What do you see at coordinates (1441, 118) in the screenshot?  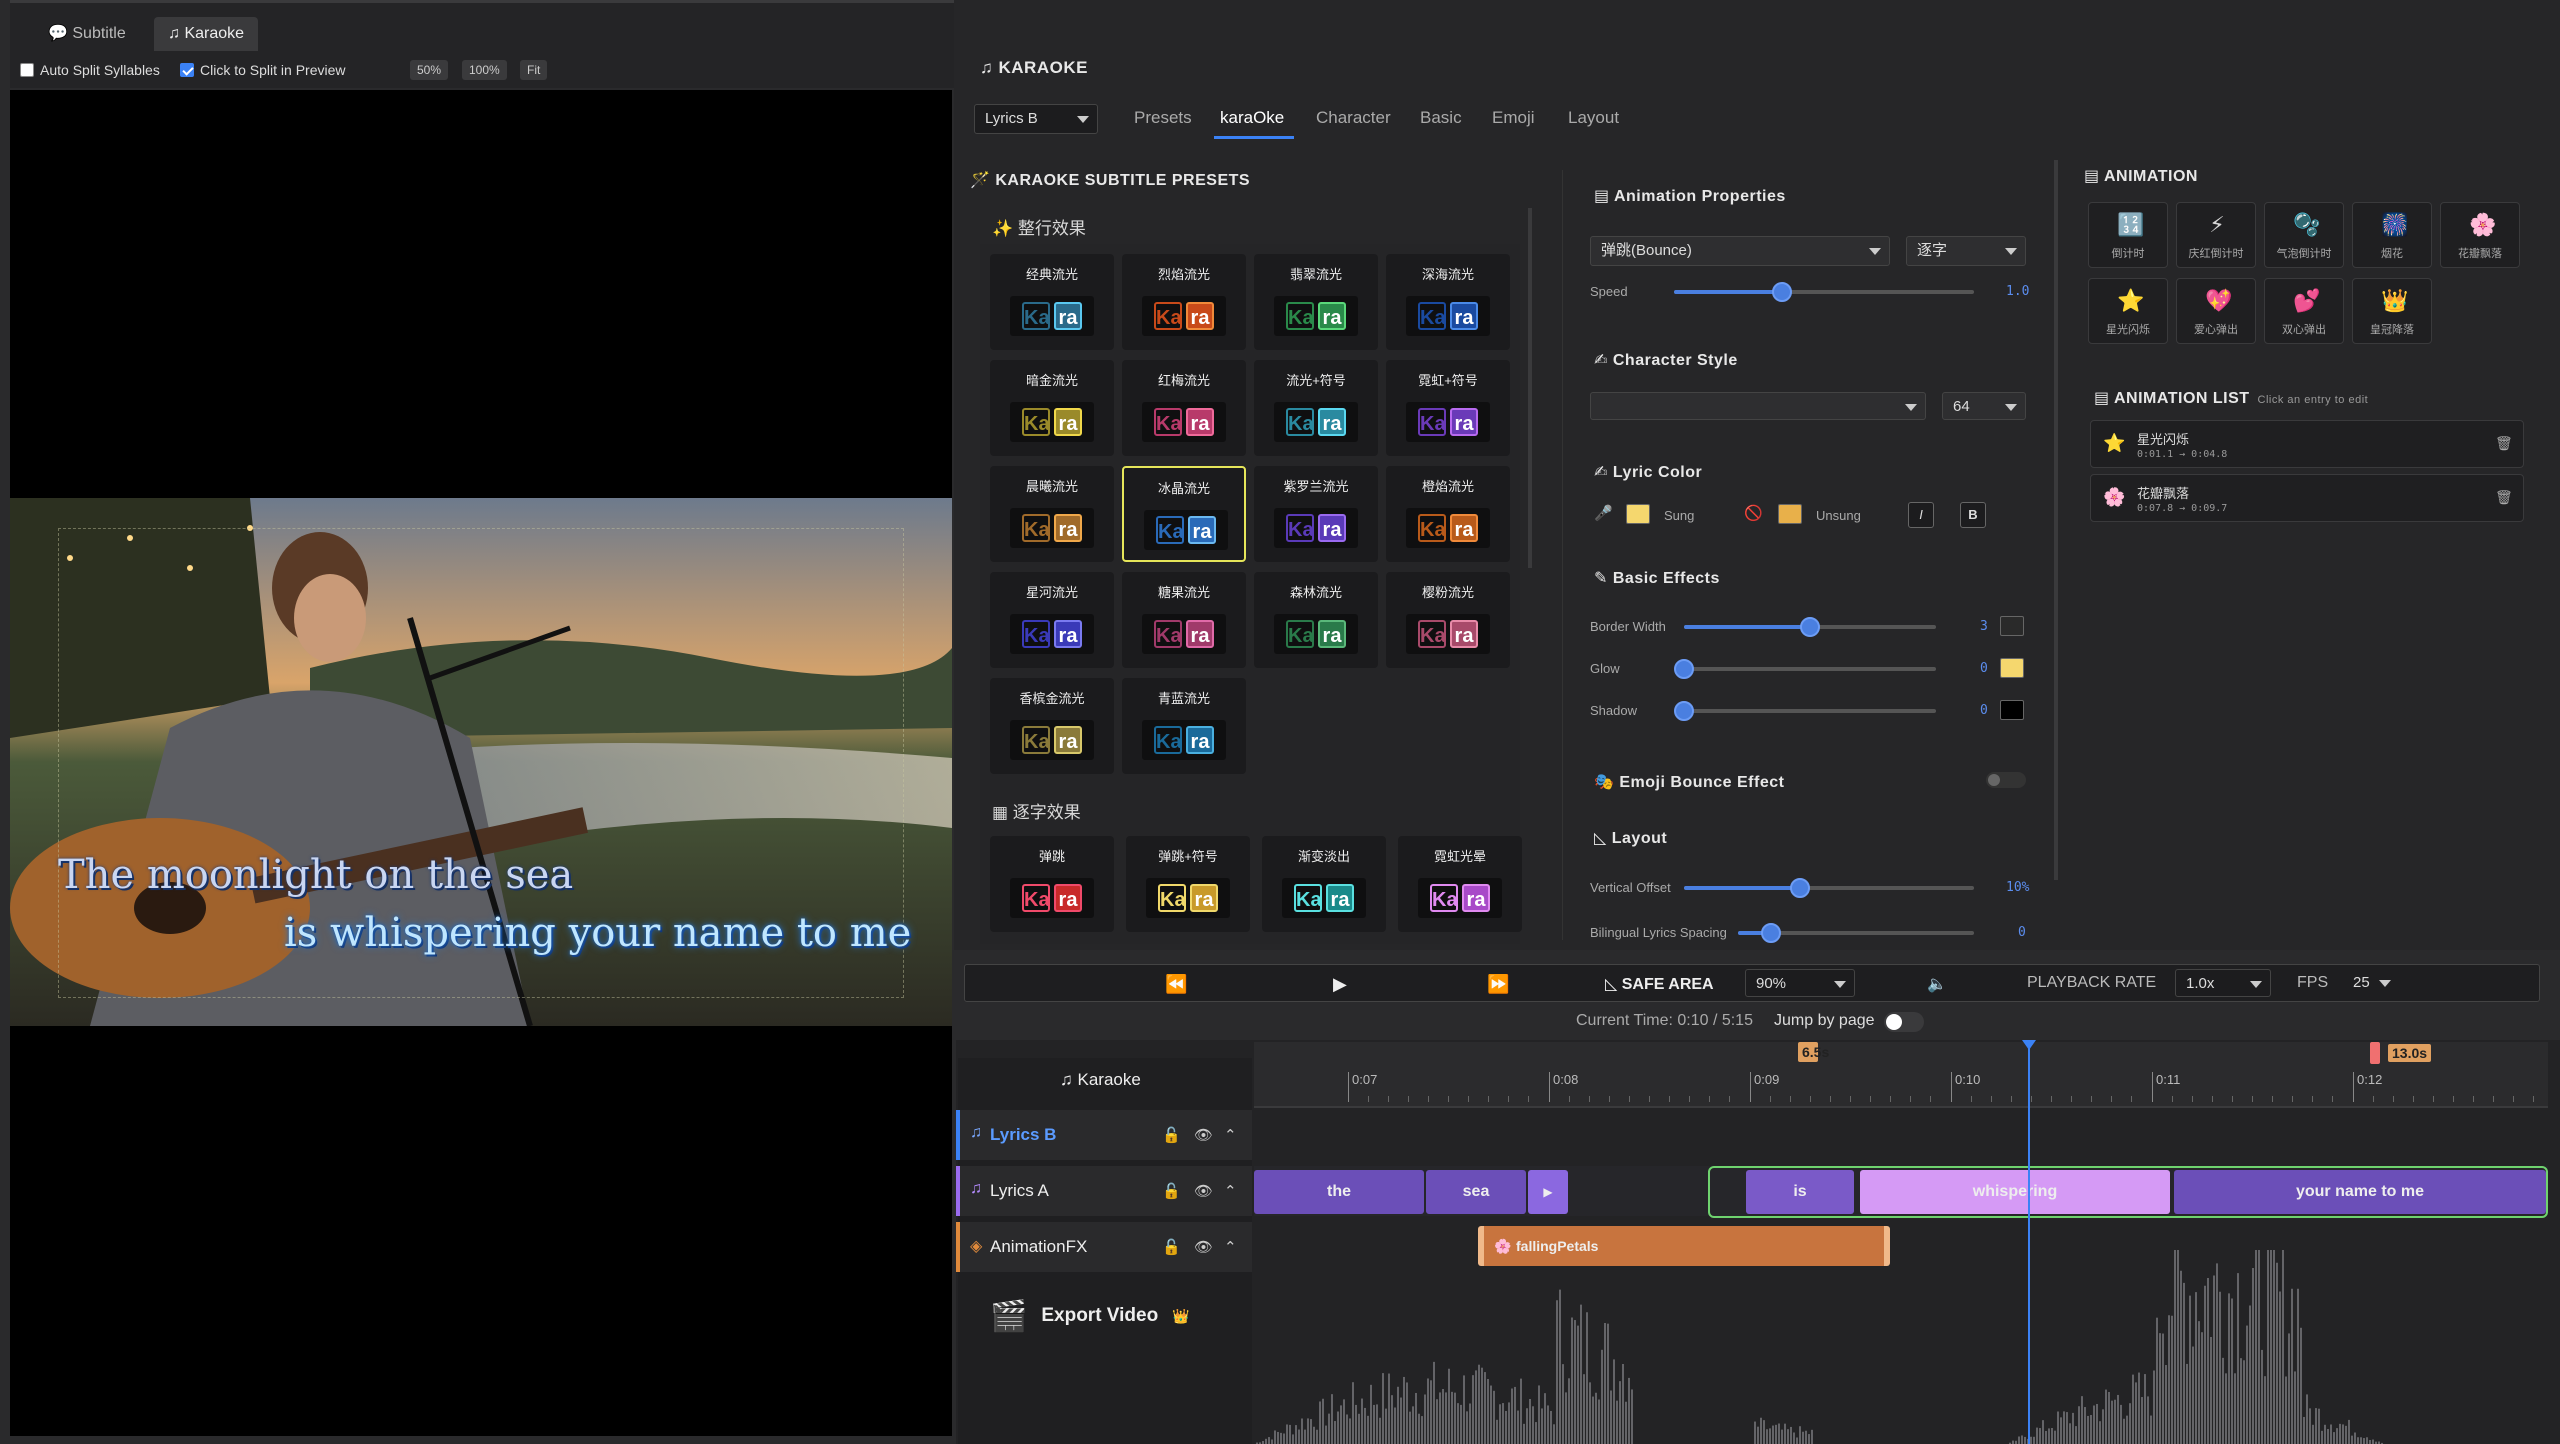 I see `nav-tab-basic: Basic` at bounding box center [1441, 118].